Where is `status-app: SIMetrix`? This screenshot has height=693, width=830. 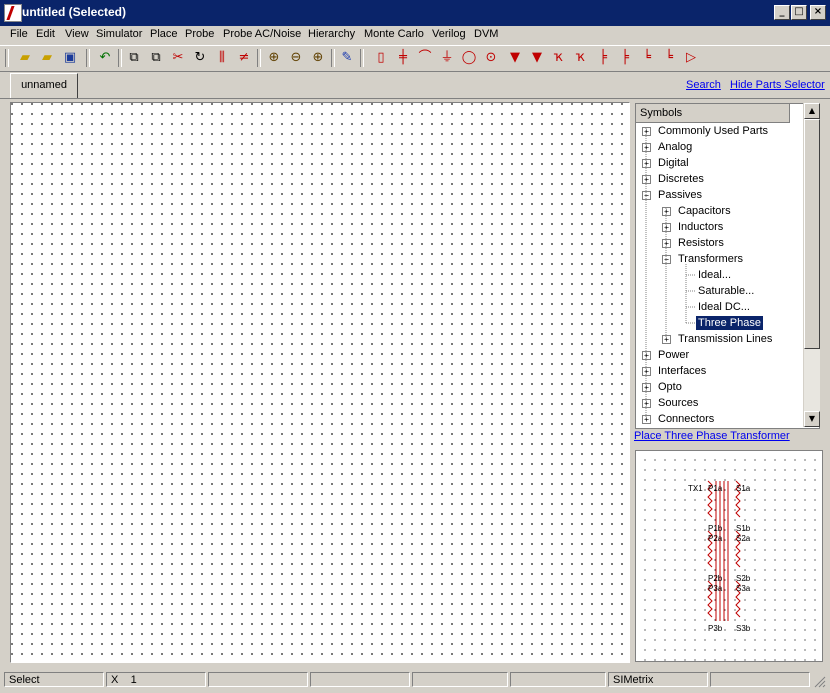
status-app: SIMetrix is located at coordinates (658, 679).